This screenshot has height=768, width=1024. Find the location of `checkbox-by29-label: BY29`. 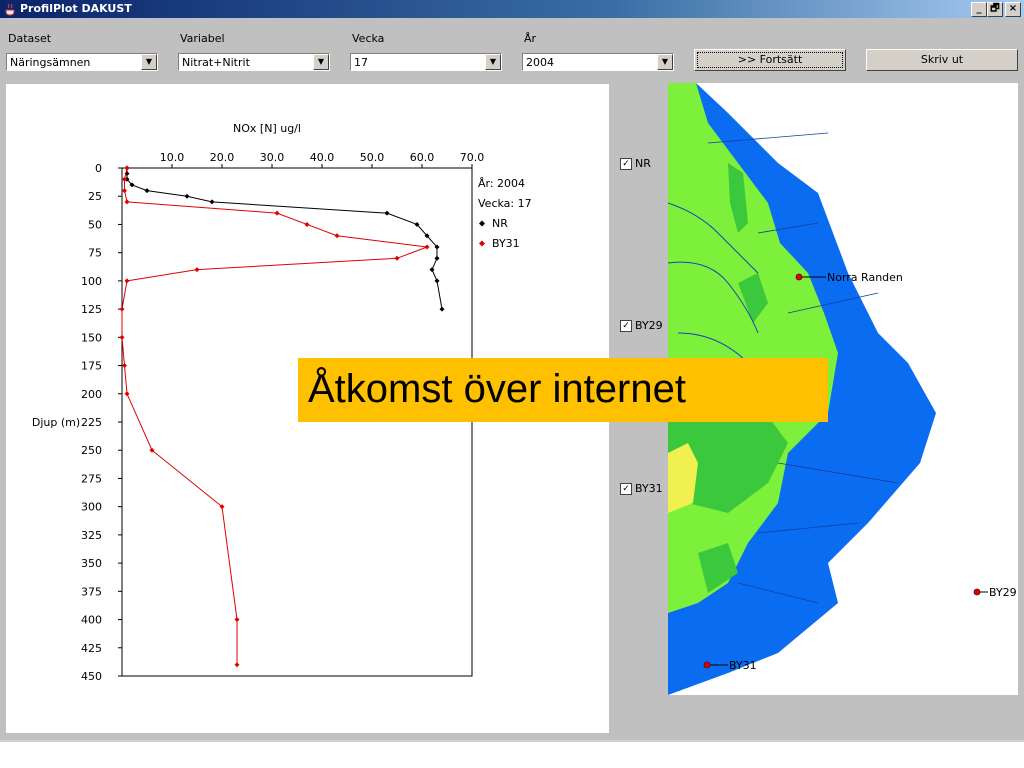

checkbox-by29-label: BY29 is located at coordinates (649, 325).